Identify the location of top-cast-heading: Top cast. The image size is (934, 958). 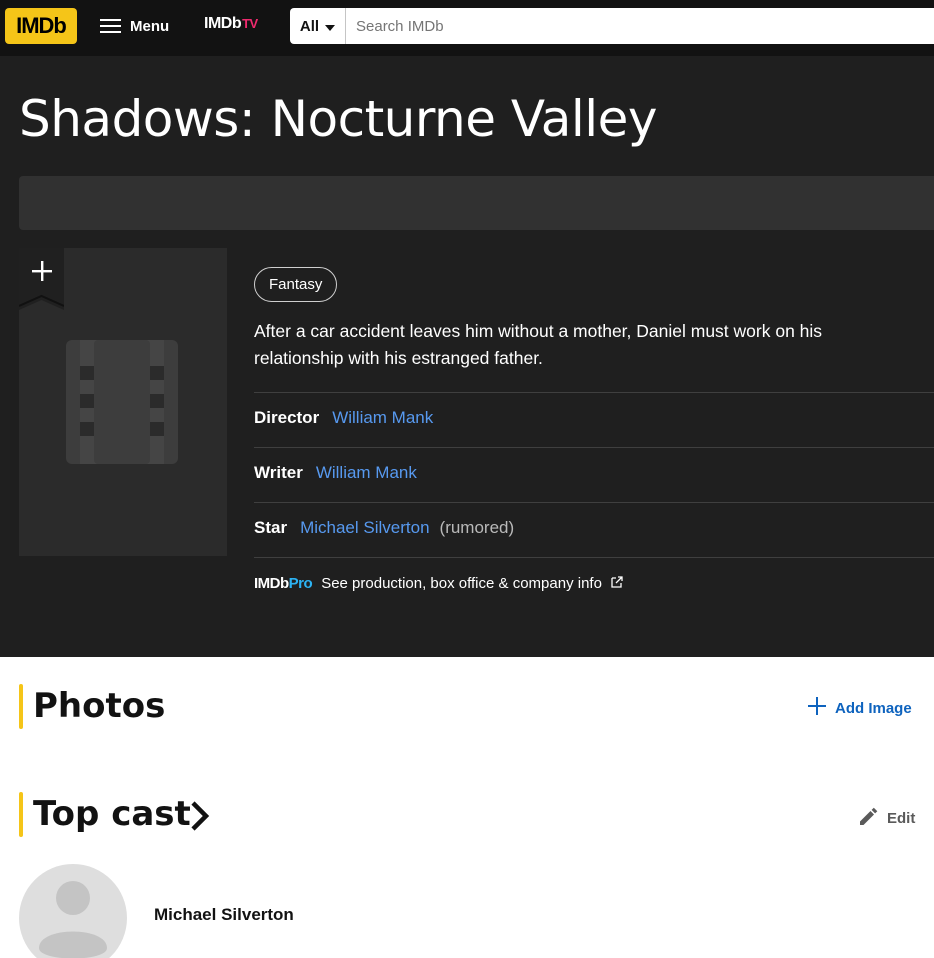
(112, 814).